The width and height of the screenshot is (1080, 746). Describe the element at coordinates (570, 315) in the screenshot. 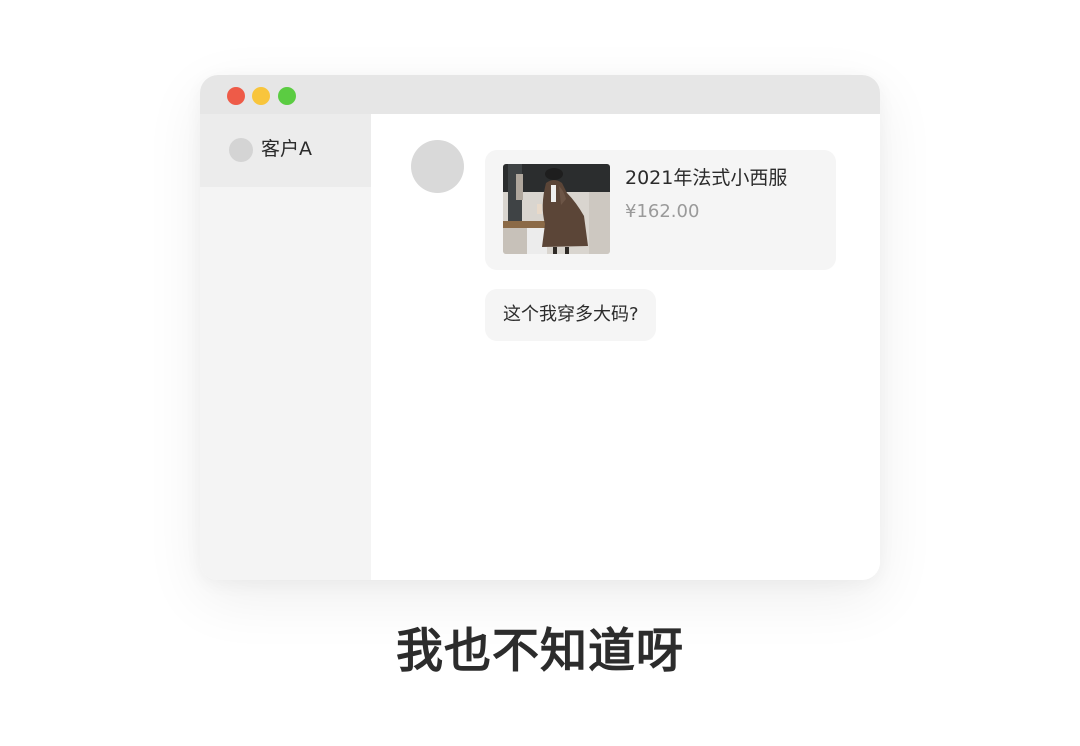

I see `message-bubble: 这个我穿多大码?` at that location.